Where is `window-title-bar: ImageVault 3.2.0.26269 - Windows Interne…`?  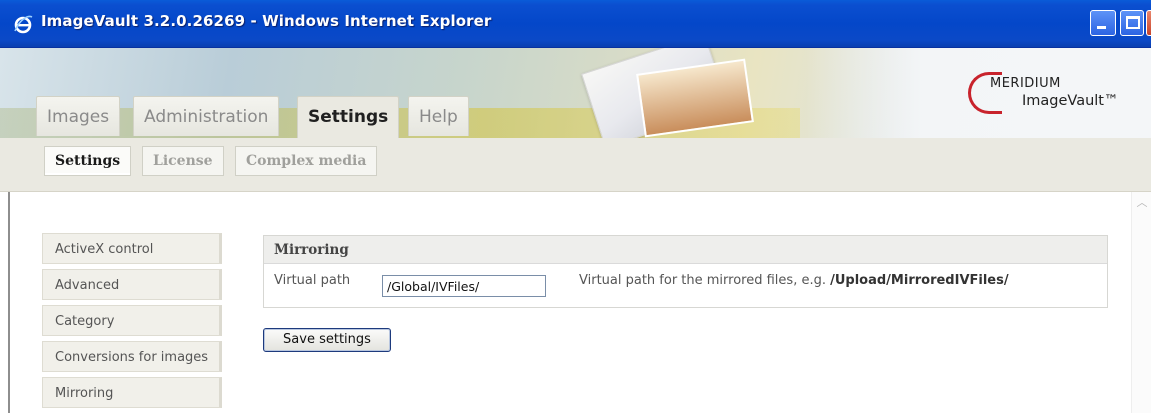 window-title-bar: ImageVault 3.2.0.26269 - Windows Interne… is located at coordinates (575, 24).